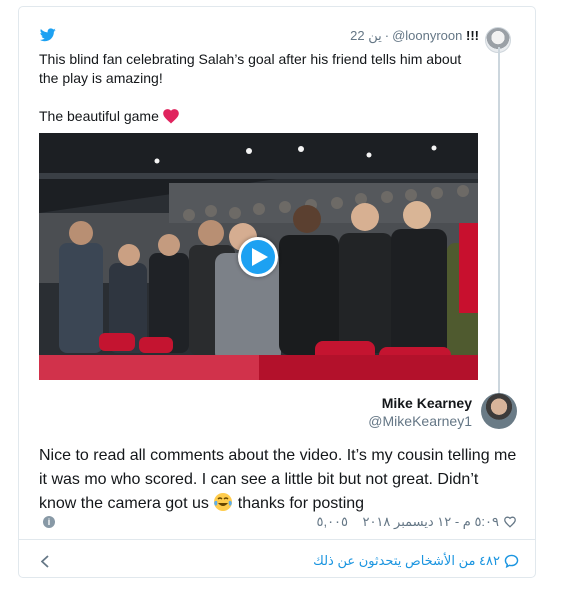  What do you see at coordinates (510, 521) in the screenshot?
I see `like-heart-icon` at bounding box center [510, 521].